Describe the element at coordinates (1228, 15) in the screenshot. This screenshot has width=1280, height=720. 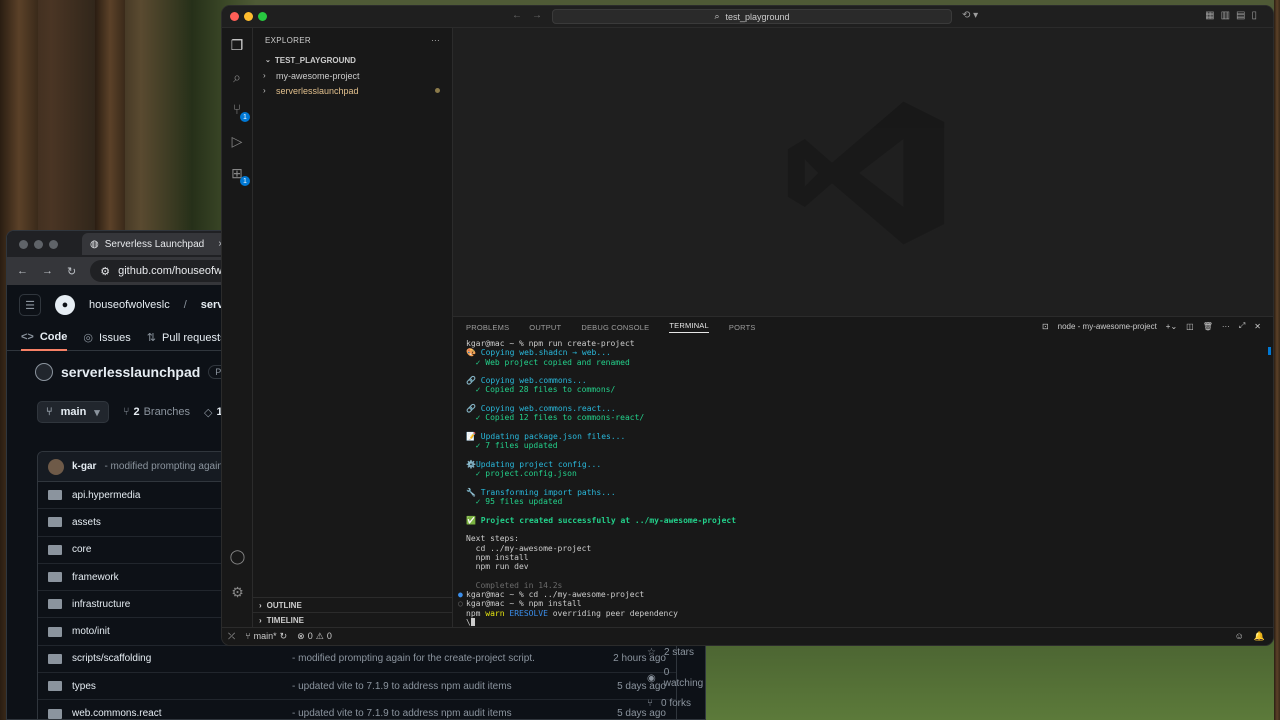
I see `toggle-sidebar-icon: ▥` at that location.